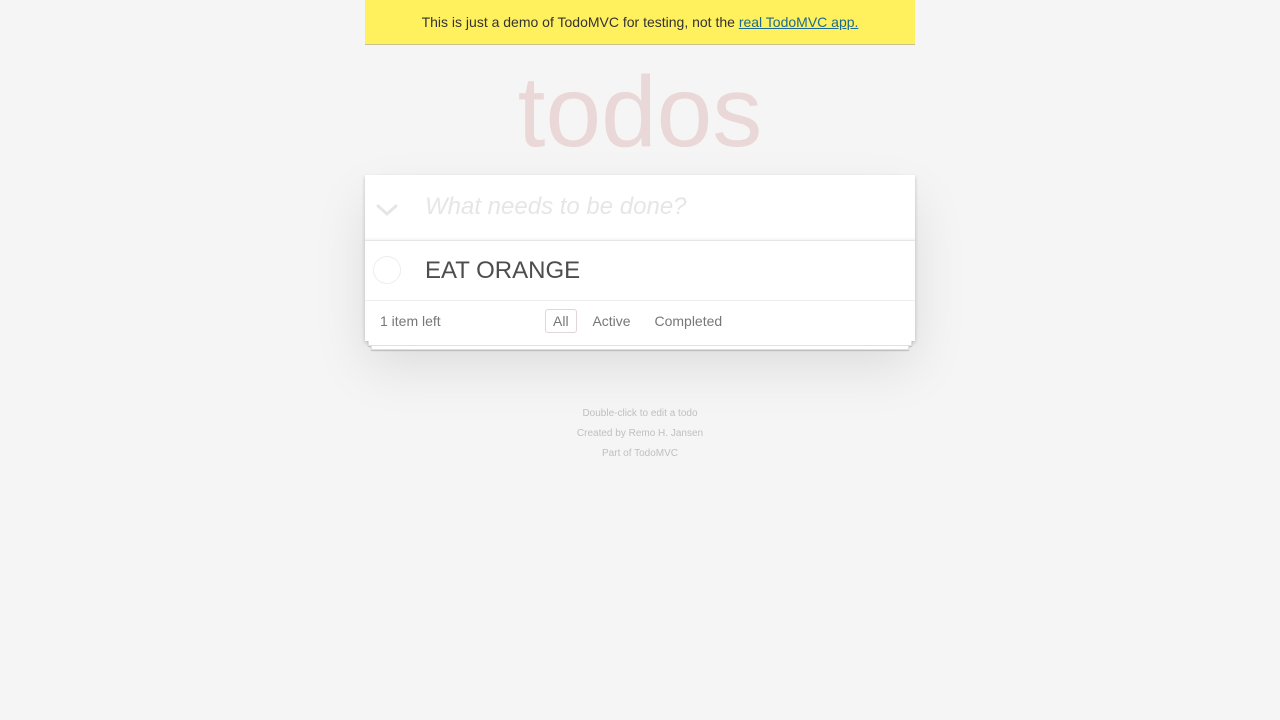 This screenshot has width=1280, height=720. I want to click on info-created-by: Created by Remo H. Jansen, so click(640, 433).